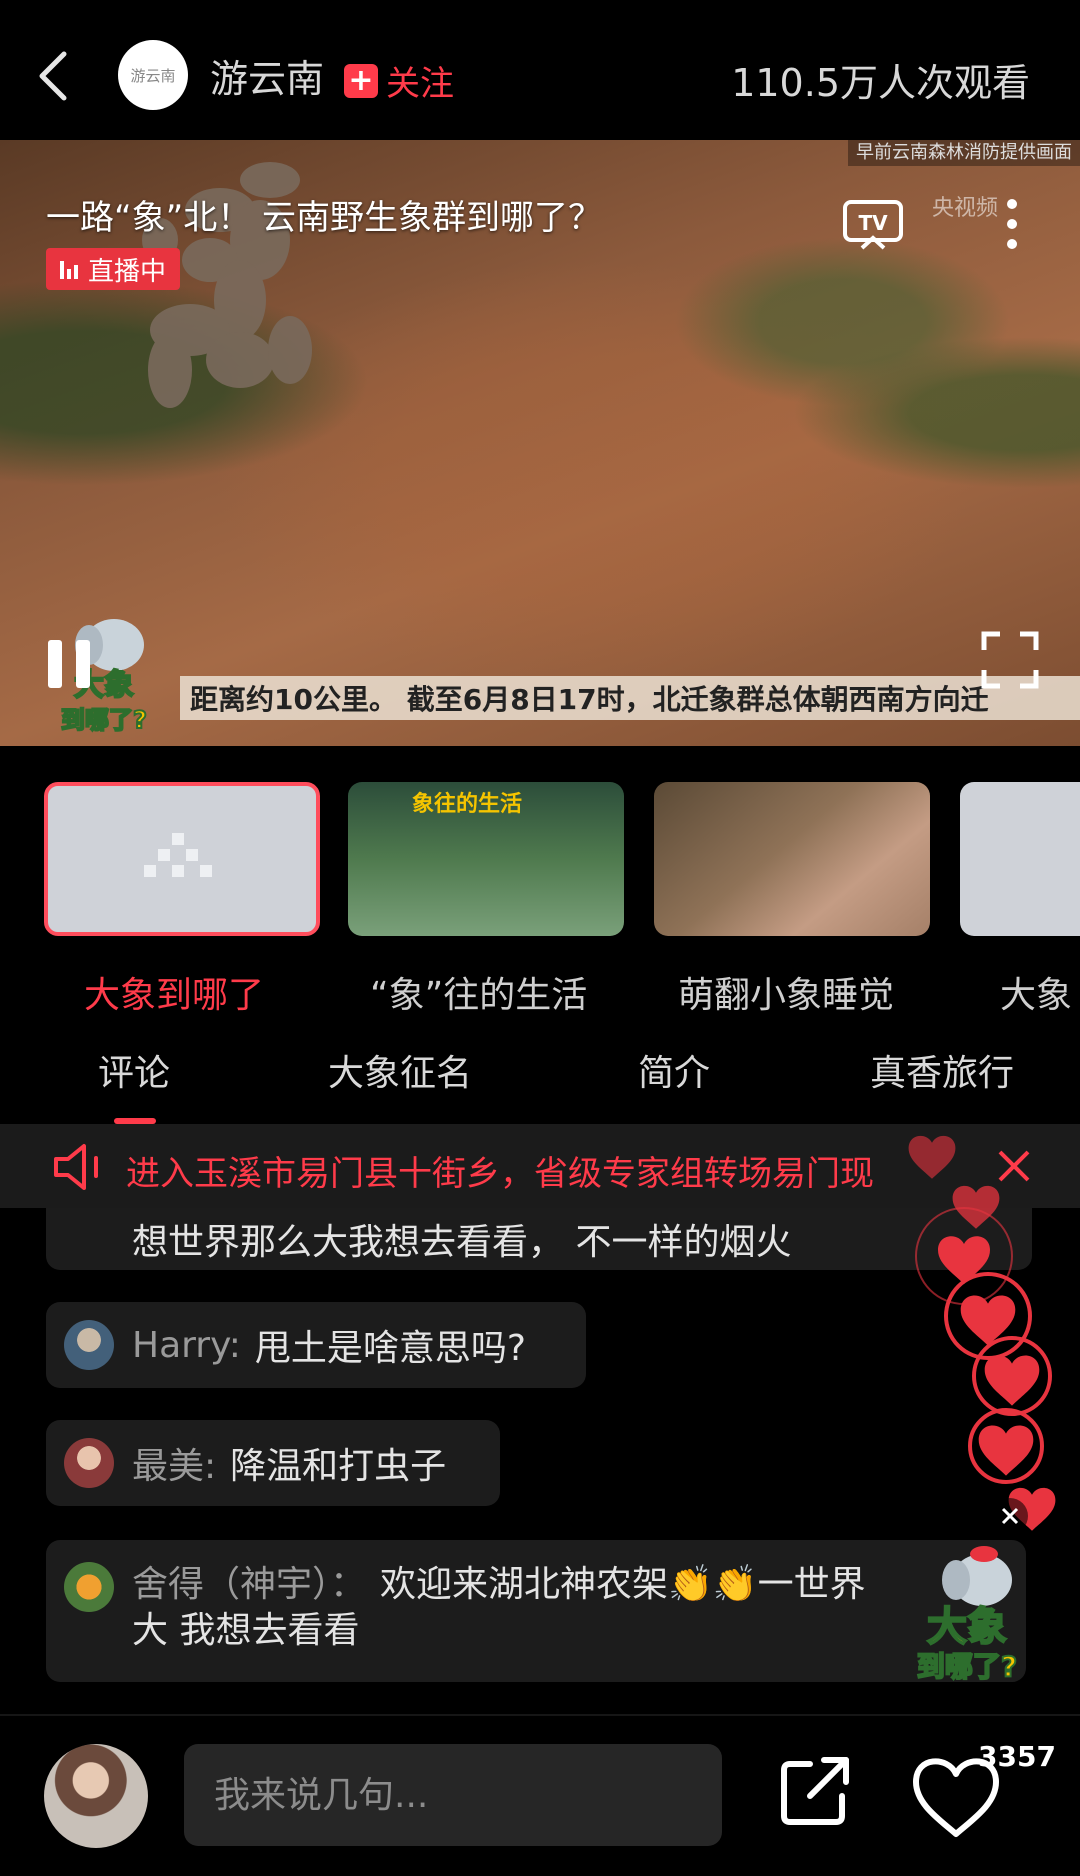 This screenshot has width=1080, height=1876. I want to click on video-title: 一路“象”北！ 云南野生象群到哪了？, so click(324, 218).